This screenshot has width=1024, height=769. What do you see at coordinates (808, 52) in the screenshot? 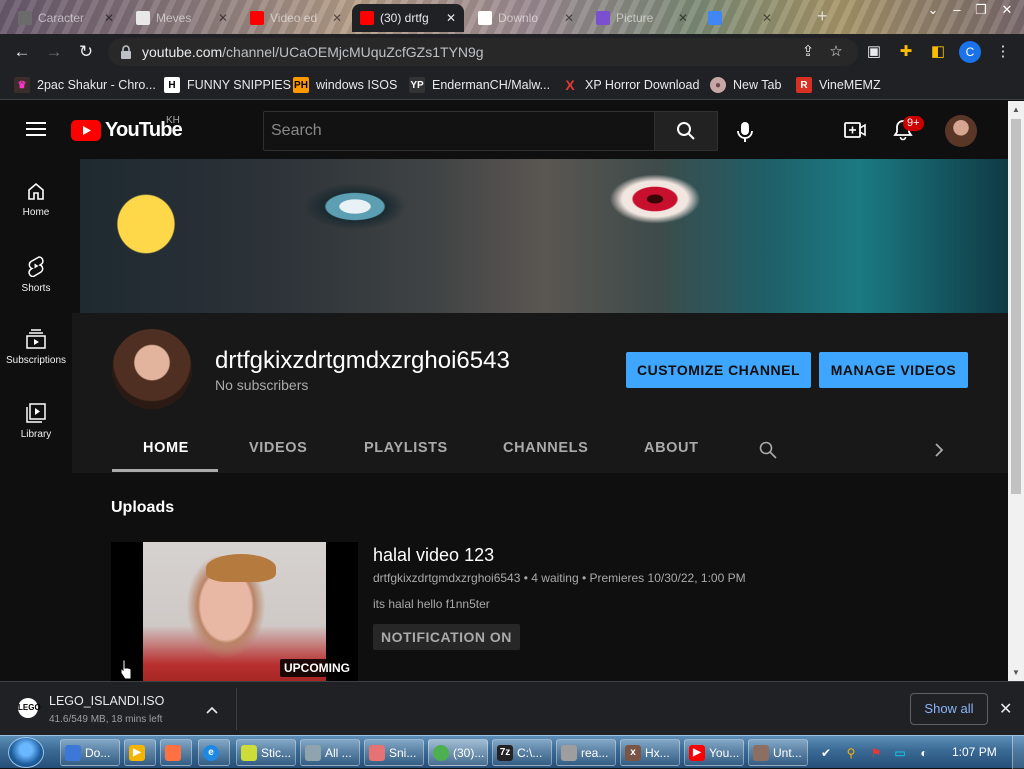
I see `share-icon: ⇪` at bounding box center [808, 52].